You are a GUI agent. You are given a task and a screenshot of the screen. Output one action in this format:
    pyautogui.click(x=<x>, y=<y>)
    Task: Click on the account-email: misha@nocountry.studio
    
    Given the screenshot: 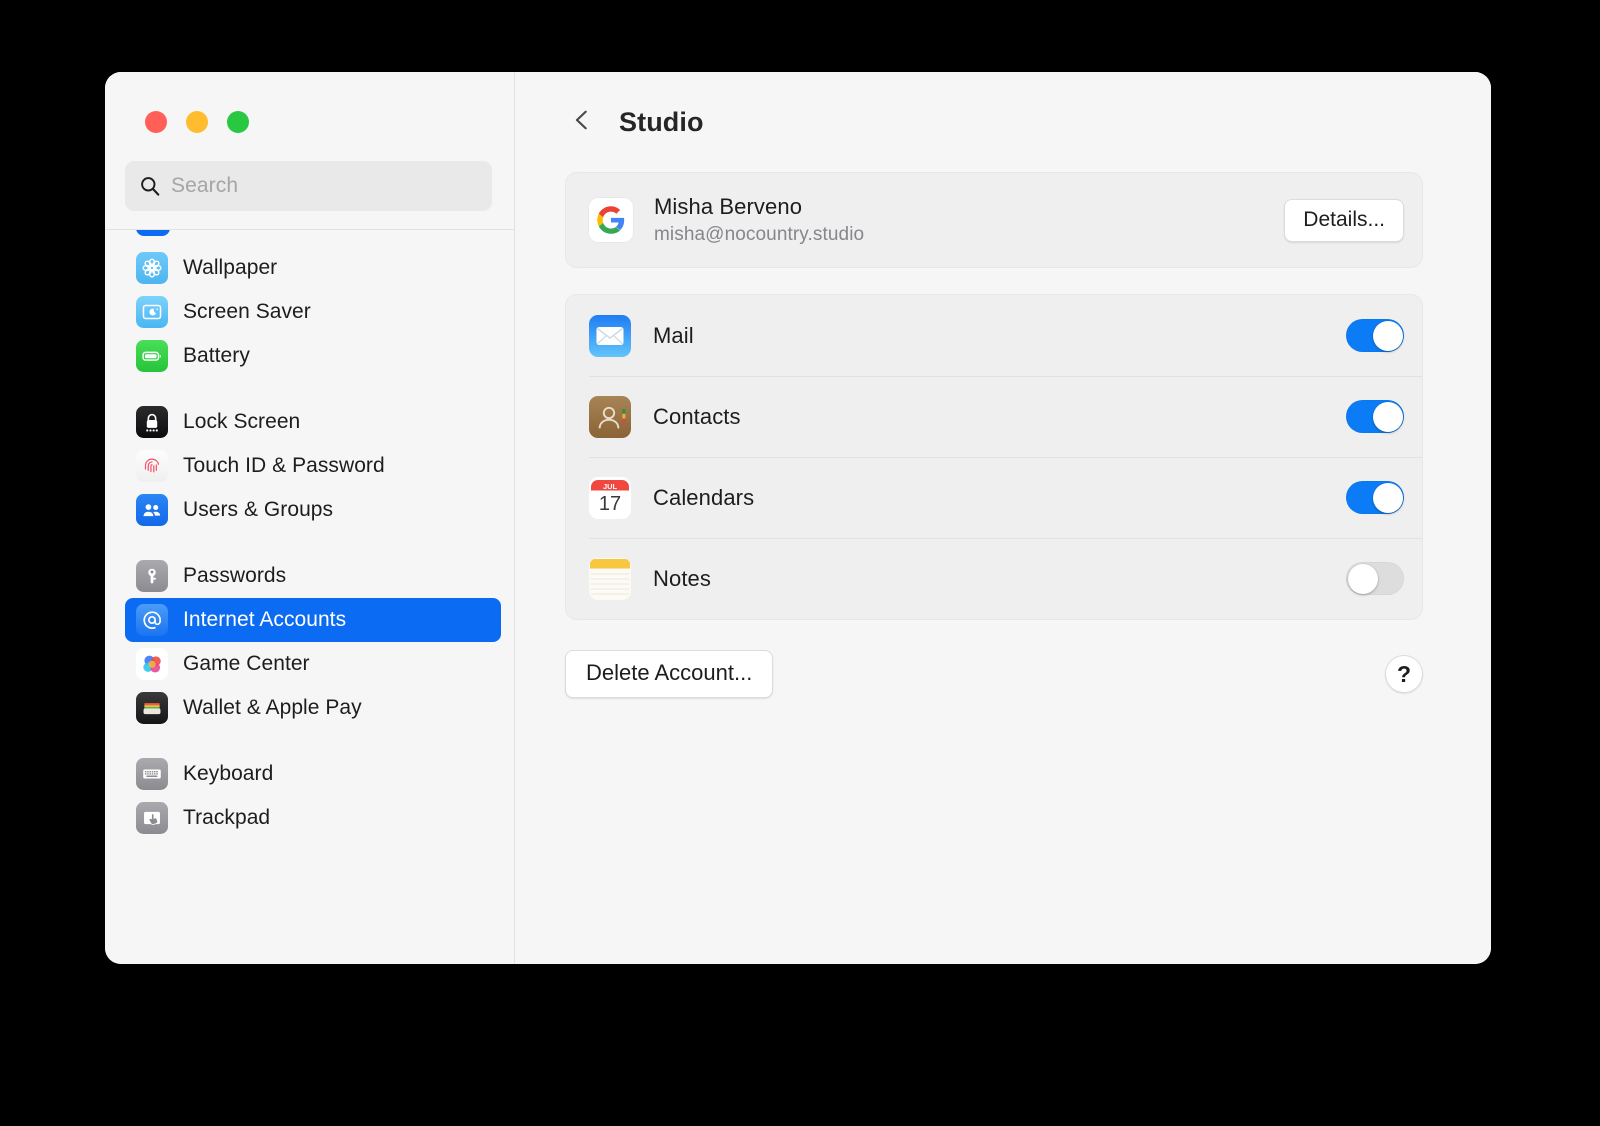 What is the action you would take?
    pyautogui.click(x=759, y=234)
    